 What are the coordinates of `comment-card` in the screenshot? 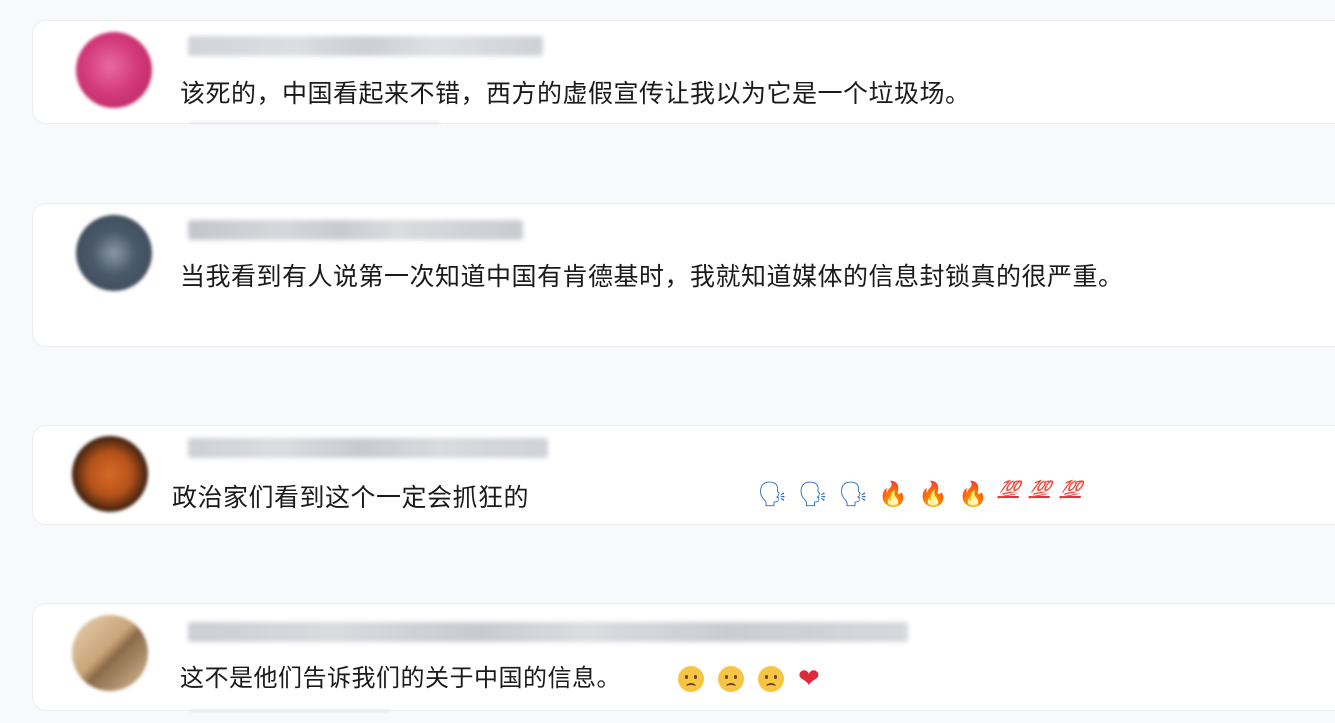 It's located at (683, 657).